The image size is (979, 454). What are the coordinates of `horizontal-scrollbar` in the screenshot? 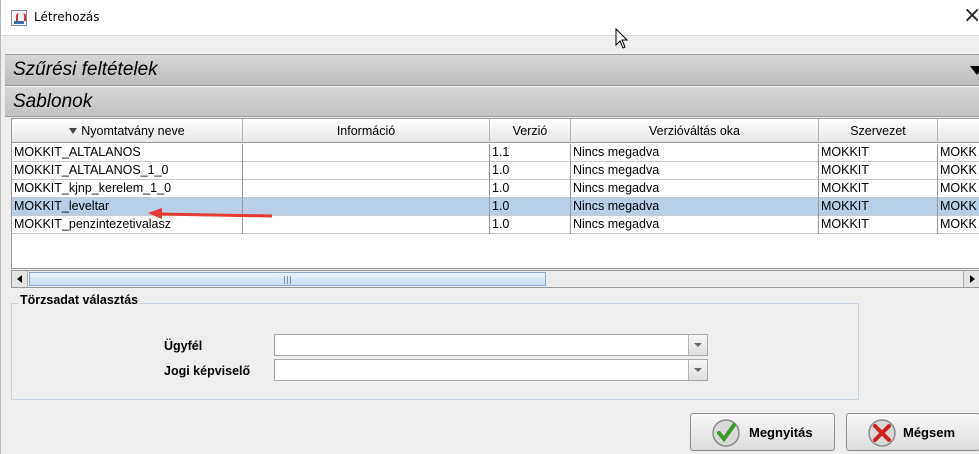 It's located at (495, 279).